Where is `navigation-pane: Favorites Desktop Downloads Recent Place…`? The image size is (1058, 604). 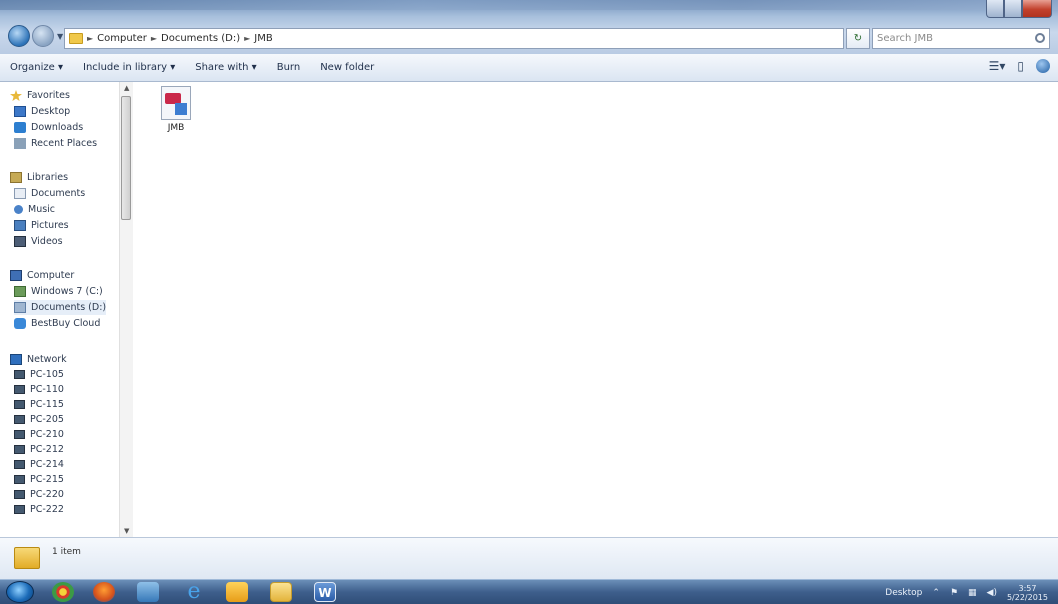
navigation-pane: Favorites Desktop Downloads Recent Place… is located at coordinates (68, 309).